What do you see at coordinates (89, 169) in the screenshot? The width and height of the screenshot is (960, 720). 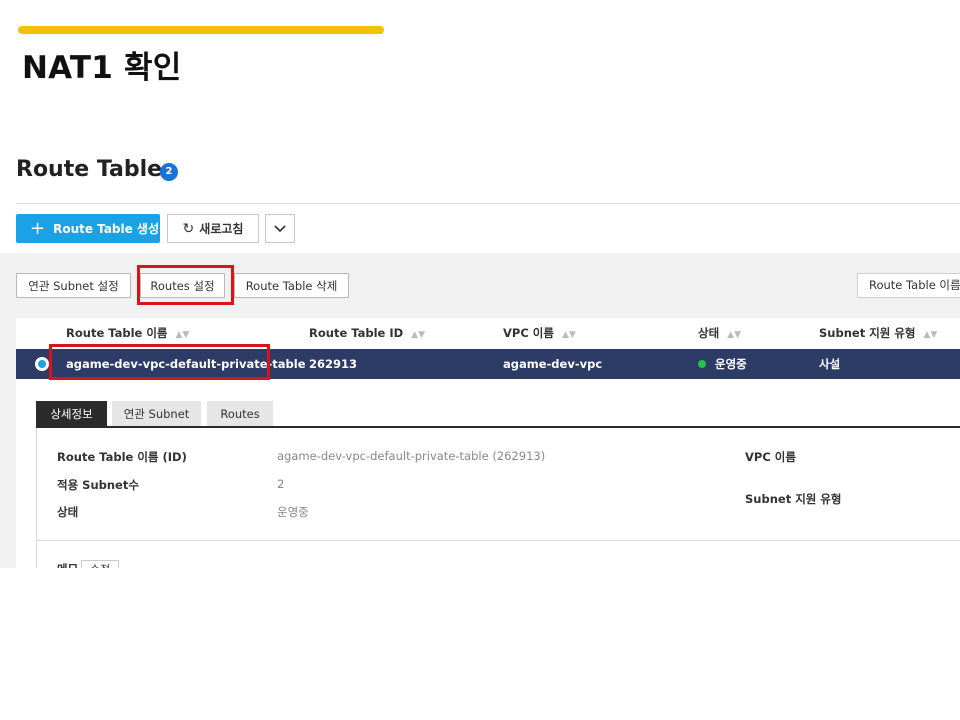 I see `page-title: Route Table` at bounding box center [89, 169].